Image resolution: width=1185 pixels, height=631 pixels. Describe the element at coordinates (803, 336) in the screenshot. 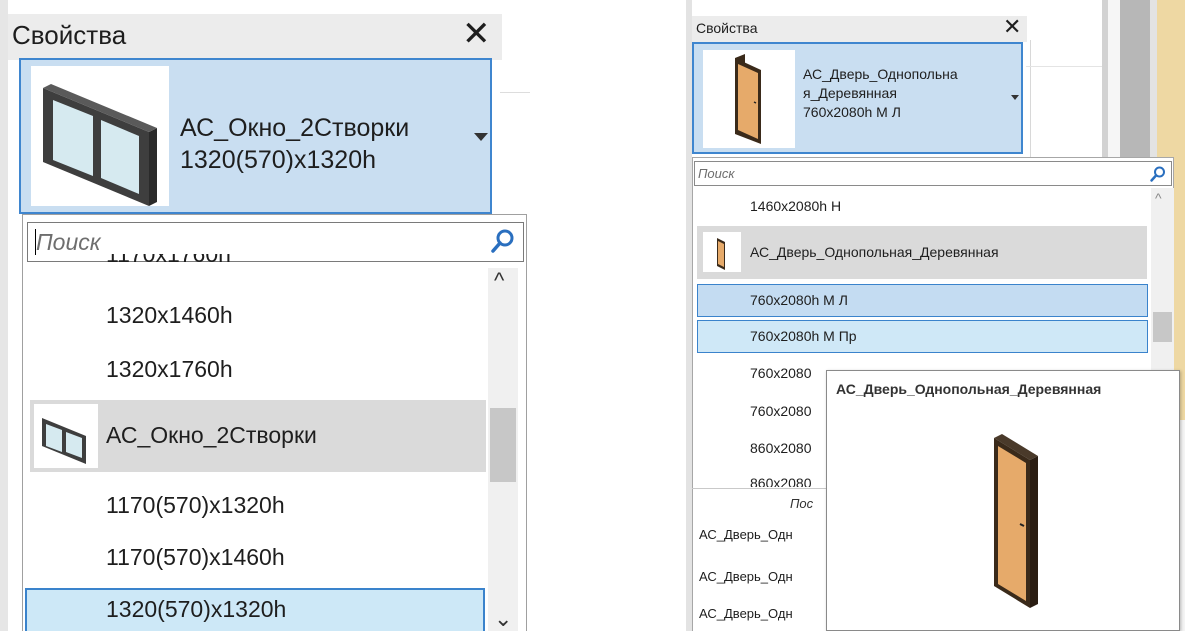

I see `list-item-hovered-label: 760x2080h М Пр` at that location.